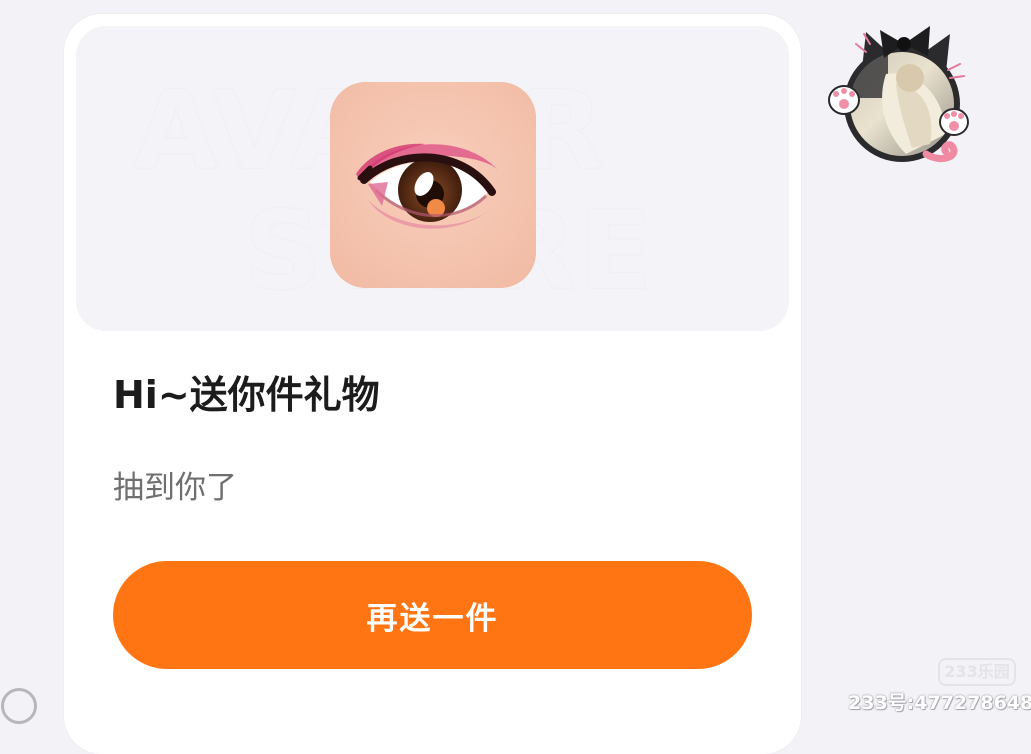 This screenshot has height=754, width=1031. What do you see at coordinates (175, 488) in the screenshot?
I see `gift-subtitle: 抽到你了` at bounding box center [175, 488].